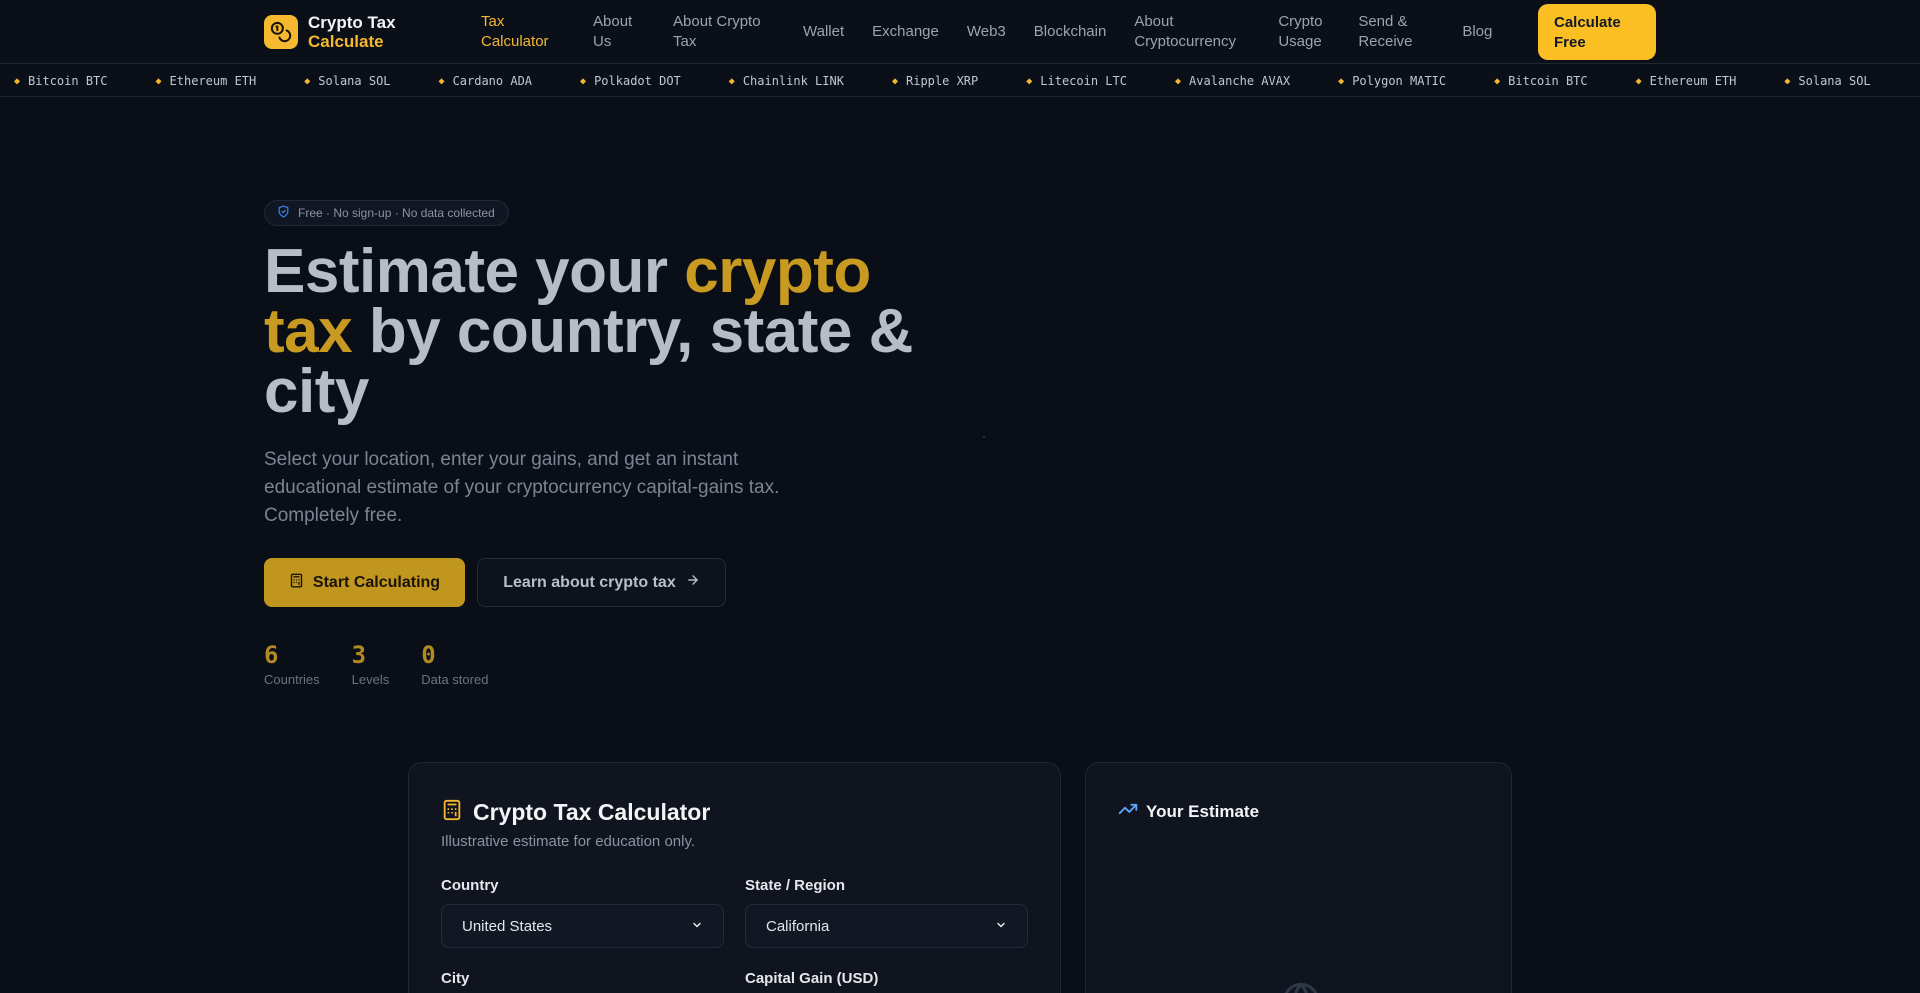  I want to click on ticker-label: Chainlink LINK, so click(793, 81).